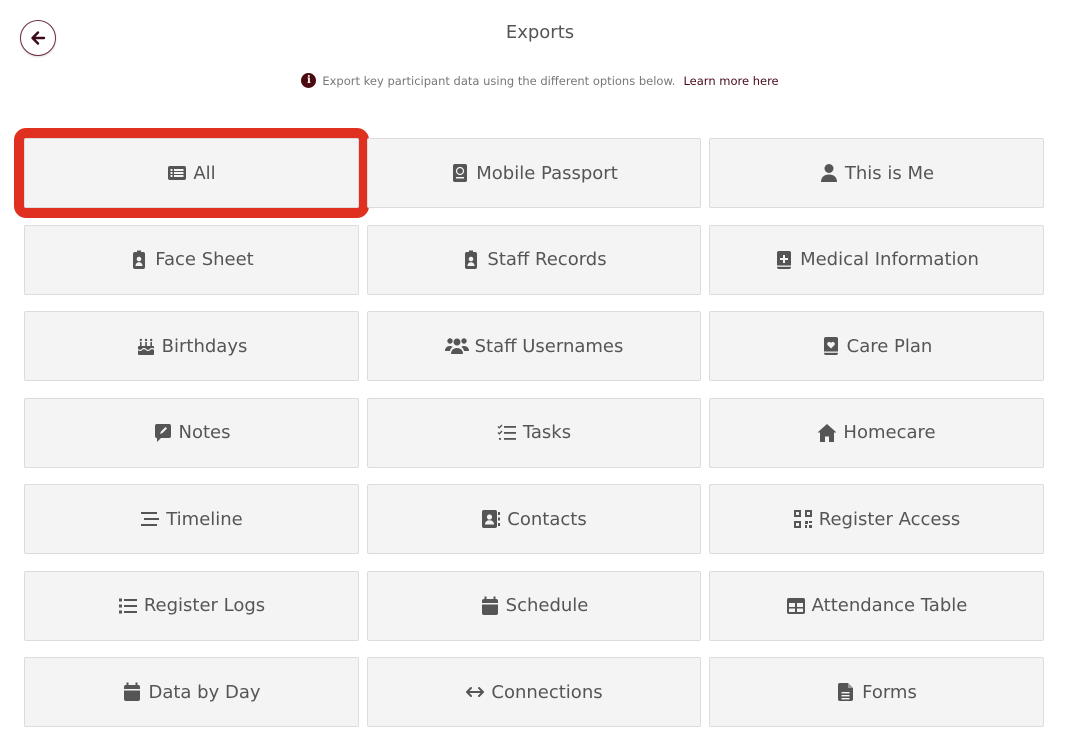 The height and width of the screenshot is (734, 1080). What do you see at coordinates (549, 346) in the screenshot?
I see `export-label: Staff Usernames` at bounding box center [549, 346].